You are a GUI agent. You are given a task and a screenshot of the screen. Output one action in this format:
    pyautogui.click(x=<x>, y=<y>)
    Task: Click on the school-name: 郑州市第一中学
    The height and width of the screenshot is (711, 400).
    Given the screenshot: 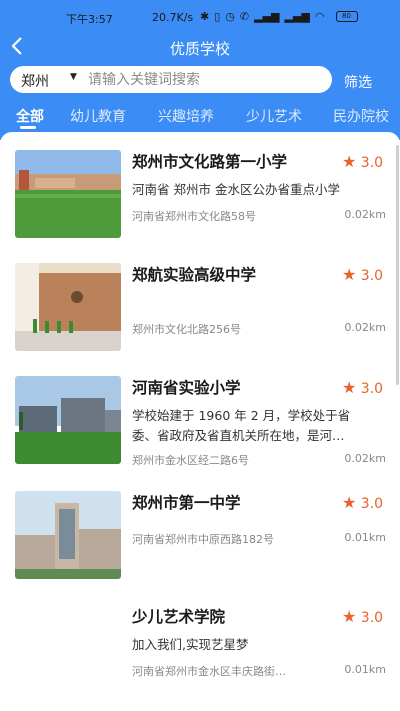 What is the action you would take?
    pyautogui.click(x=186, y=503)
    